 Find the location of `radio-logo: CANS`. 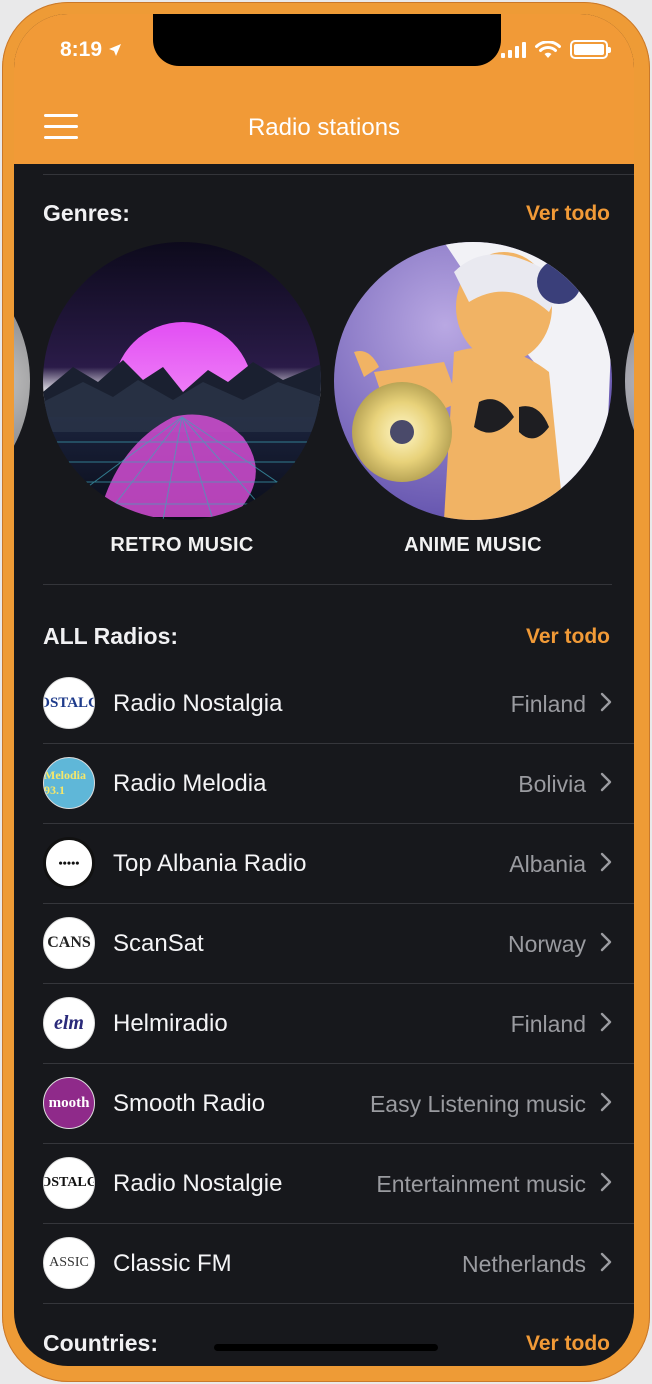

radio-logo: CANS is located at coordinates (69, 943).